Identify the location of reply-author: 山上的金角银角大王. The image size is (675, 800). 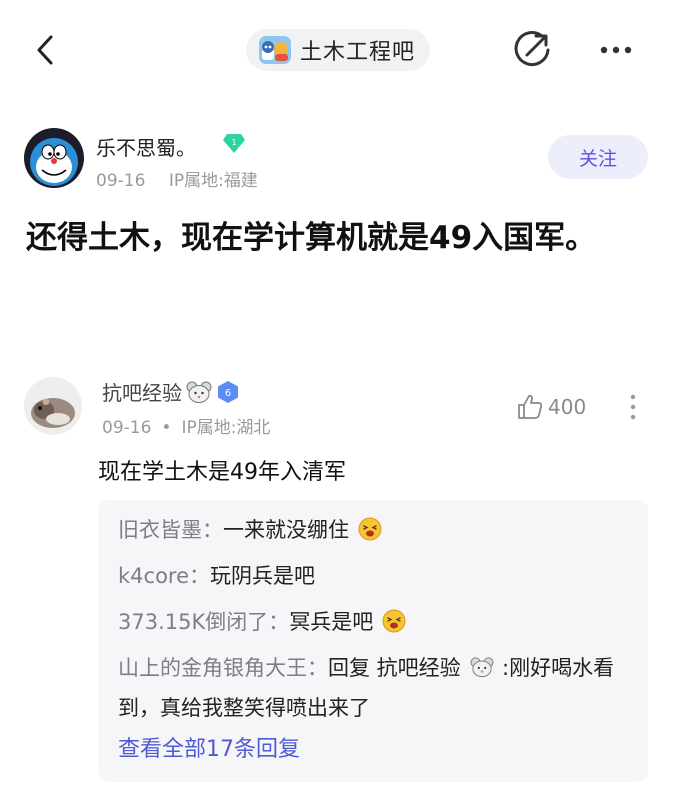
(212, 668).